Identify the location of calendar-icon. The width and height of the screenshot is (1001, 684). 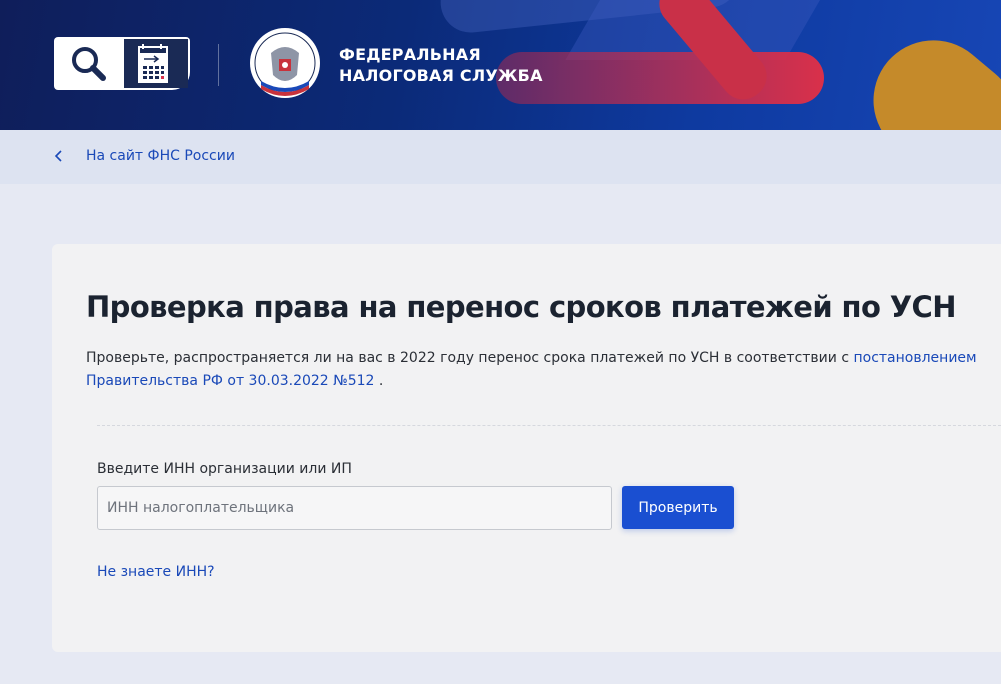
(156, 63).